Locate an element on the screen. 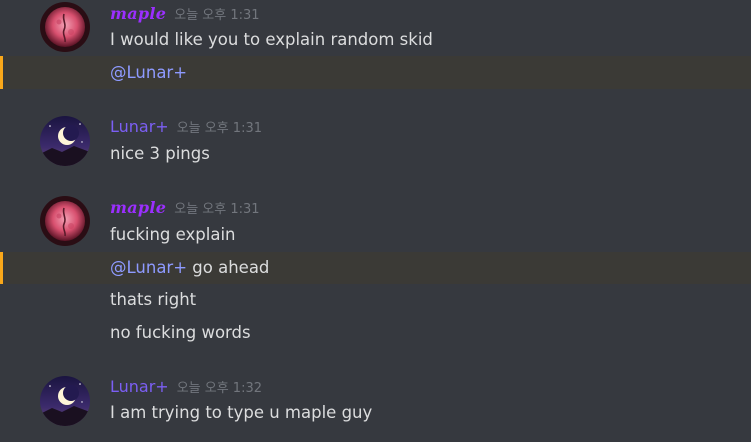 This screenshot has width=751, height=442. message-text: no fucking words is located at coordinates (180, 332).